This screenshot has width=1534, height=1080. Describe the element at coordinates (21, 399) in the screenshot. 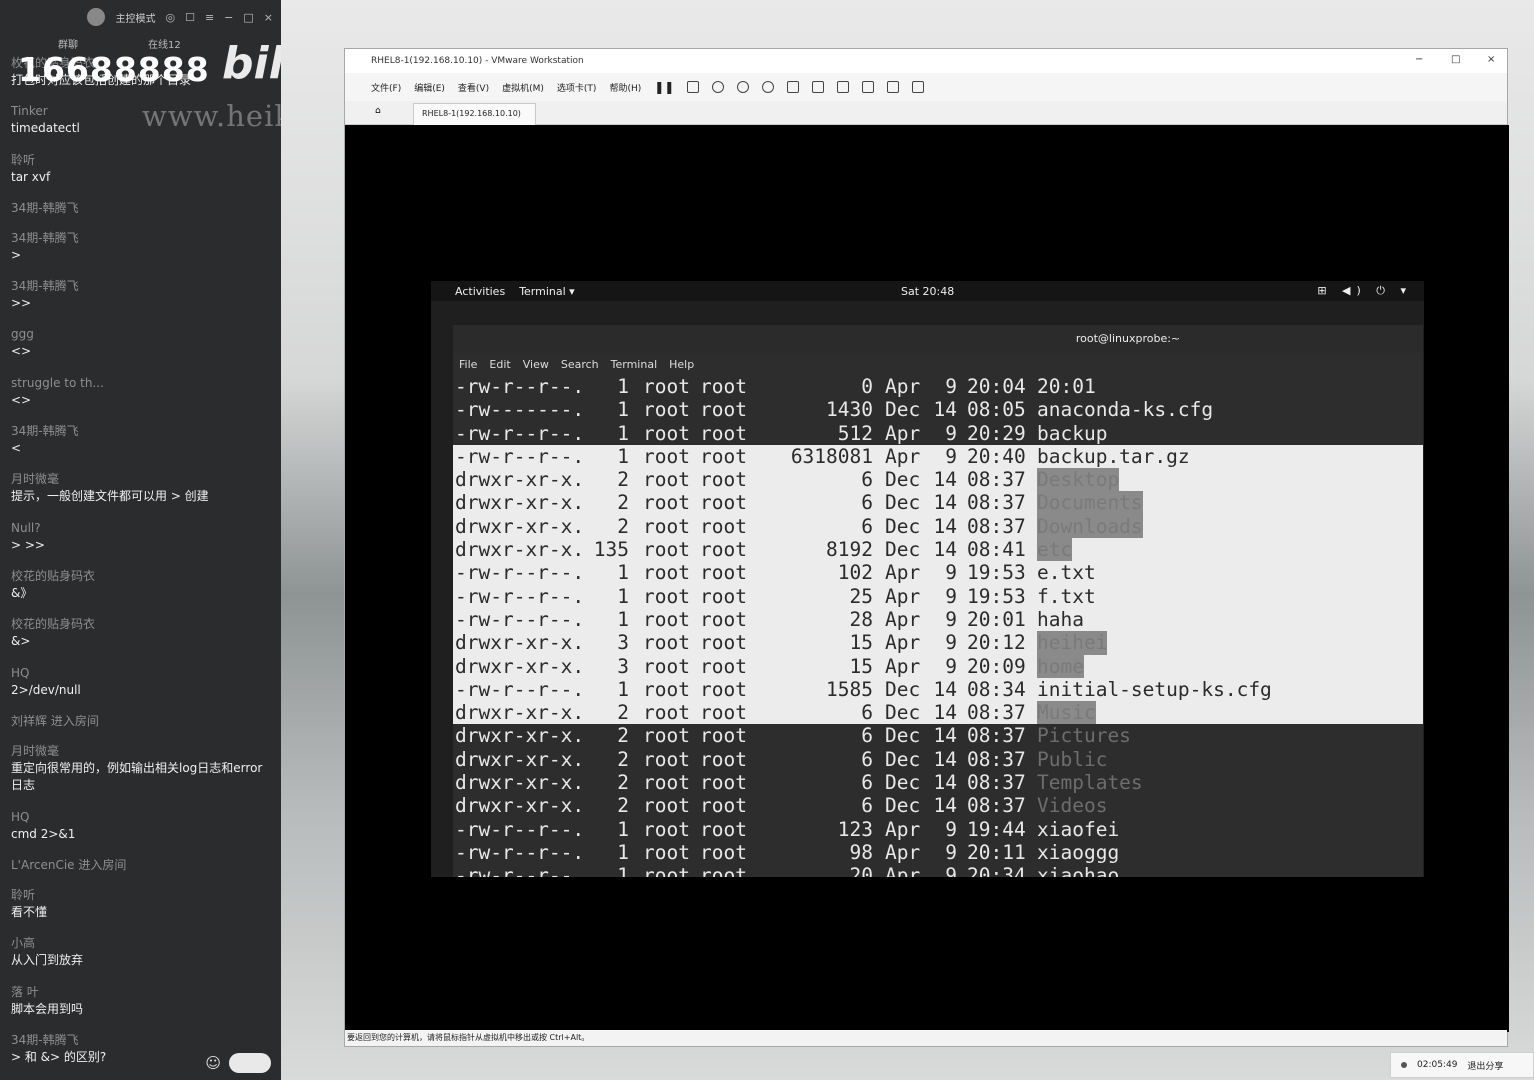

I see `chat-text: <>` at that location.